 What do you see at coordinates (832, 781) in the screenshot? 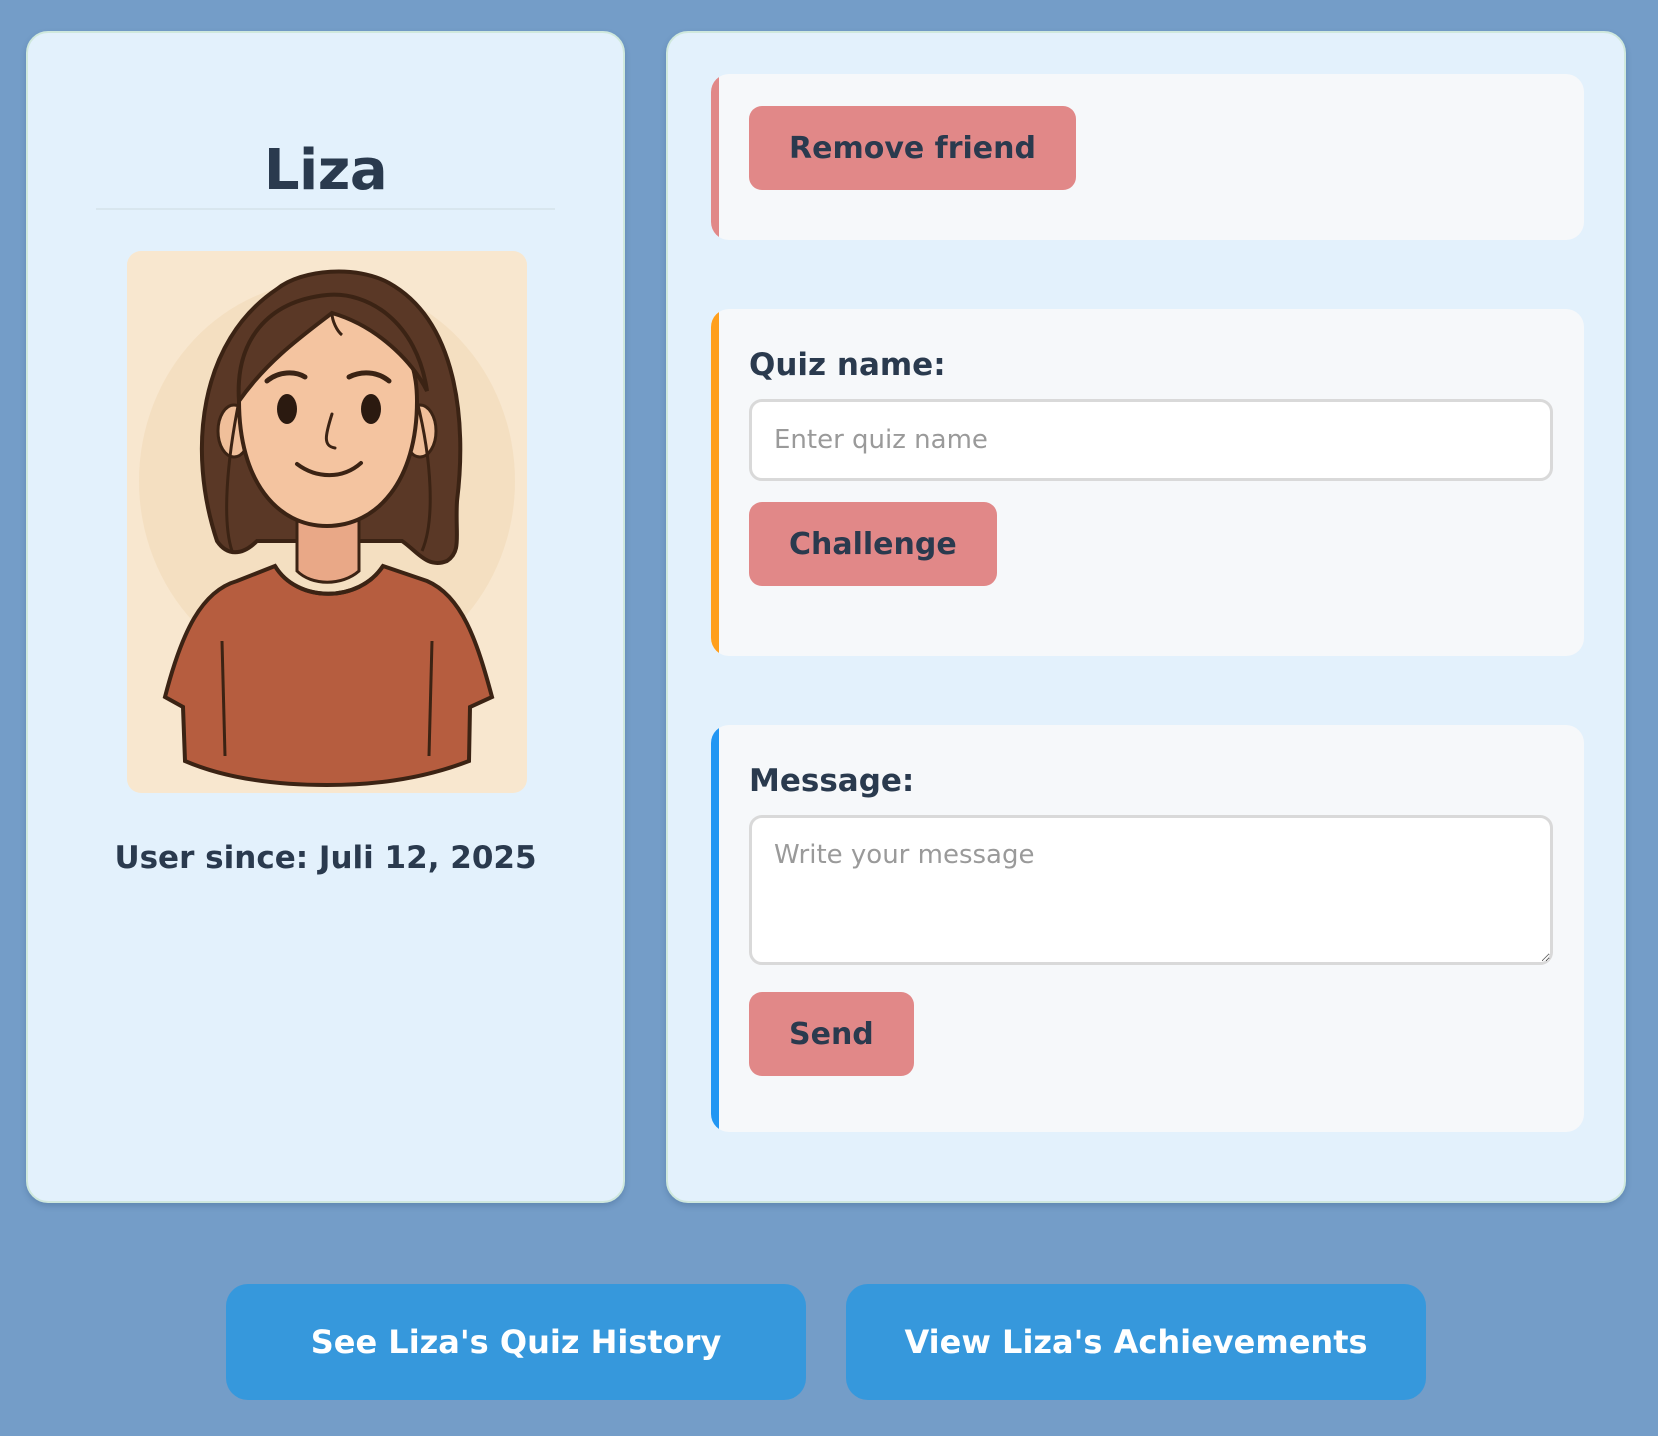
I see `message-label: Message:` at bounding box center [832, 781].